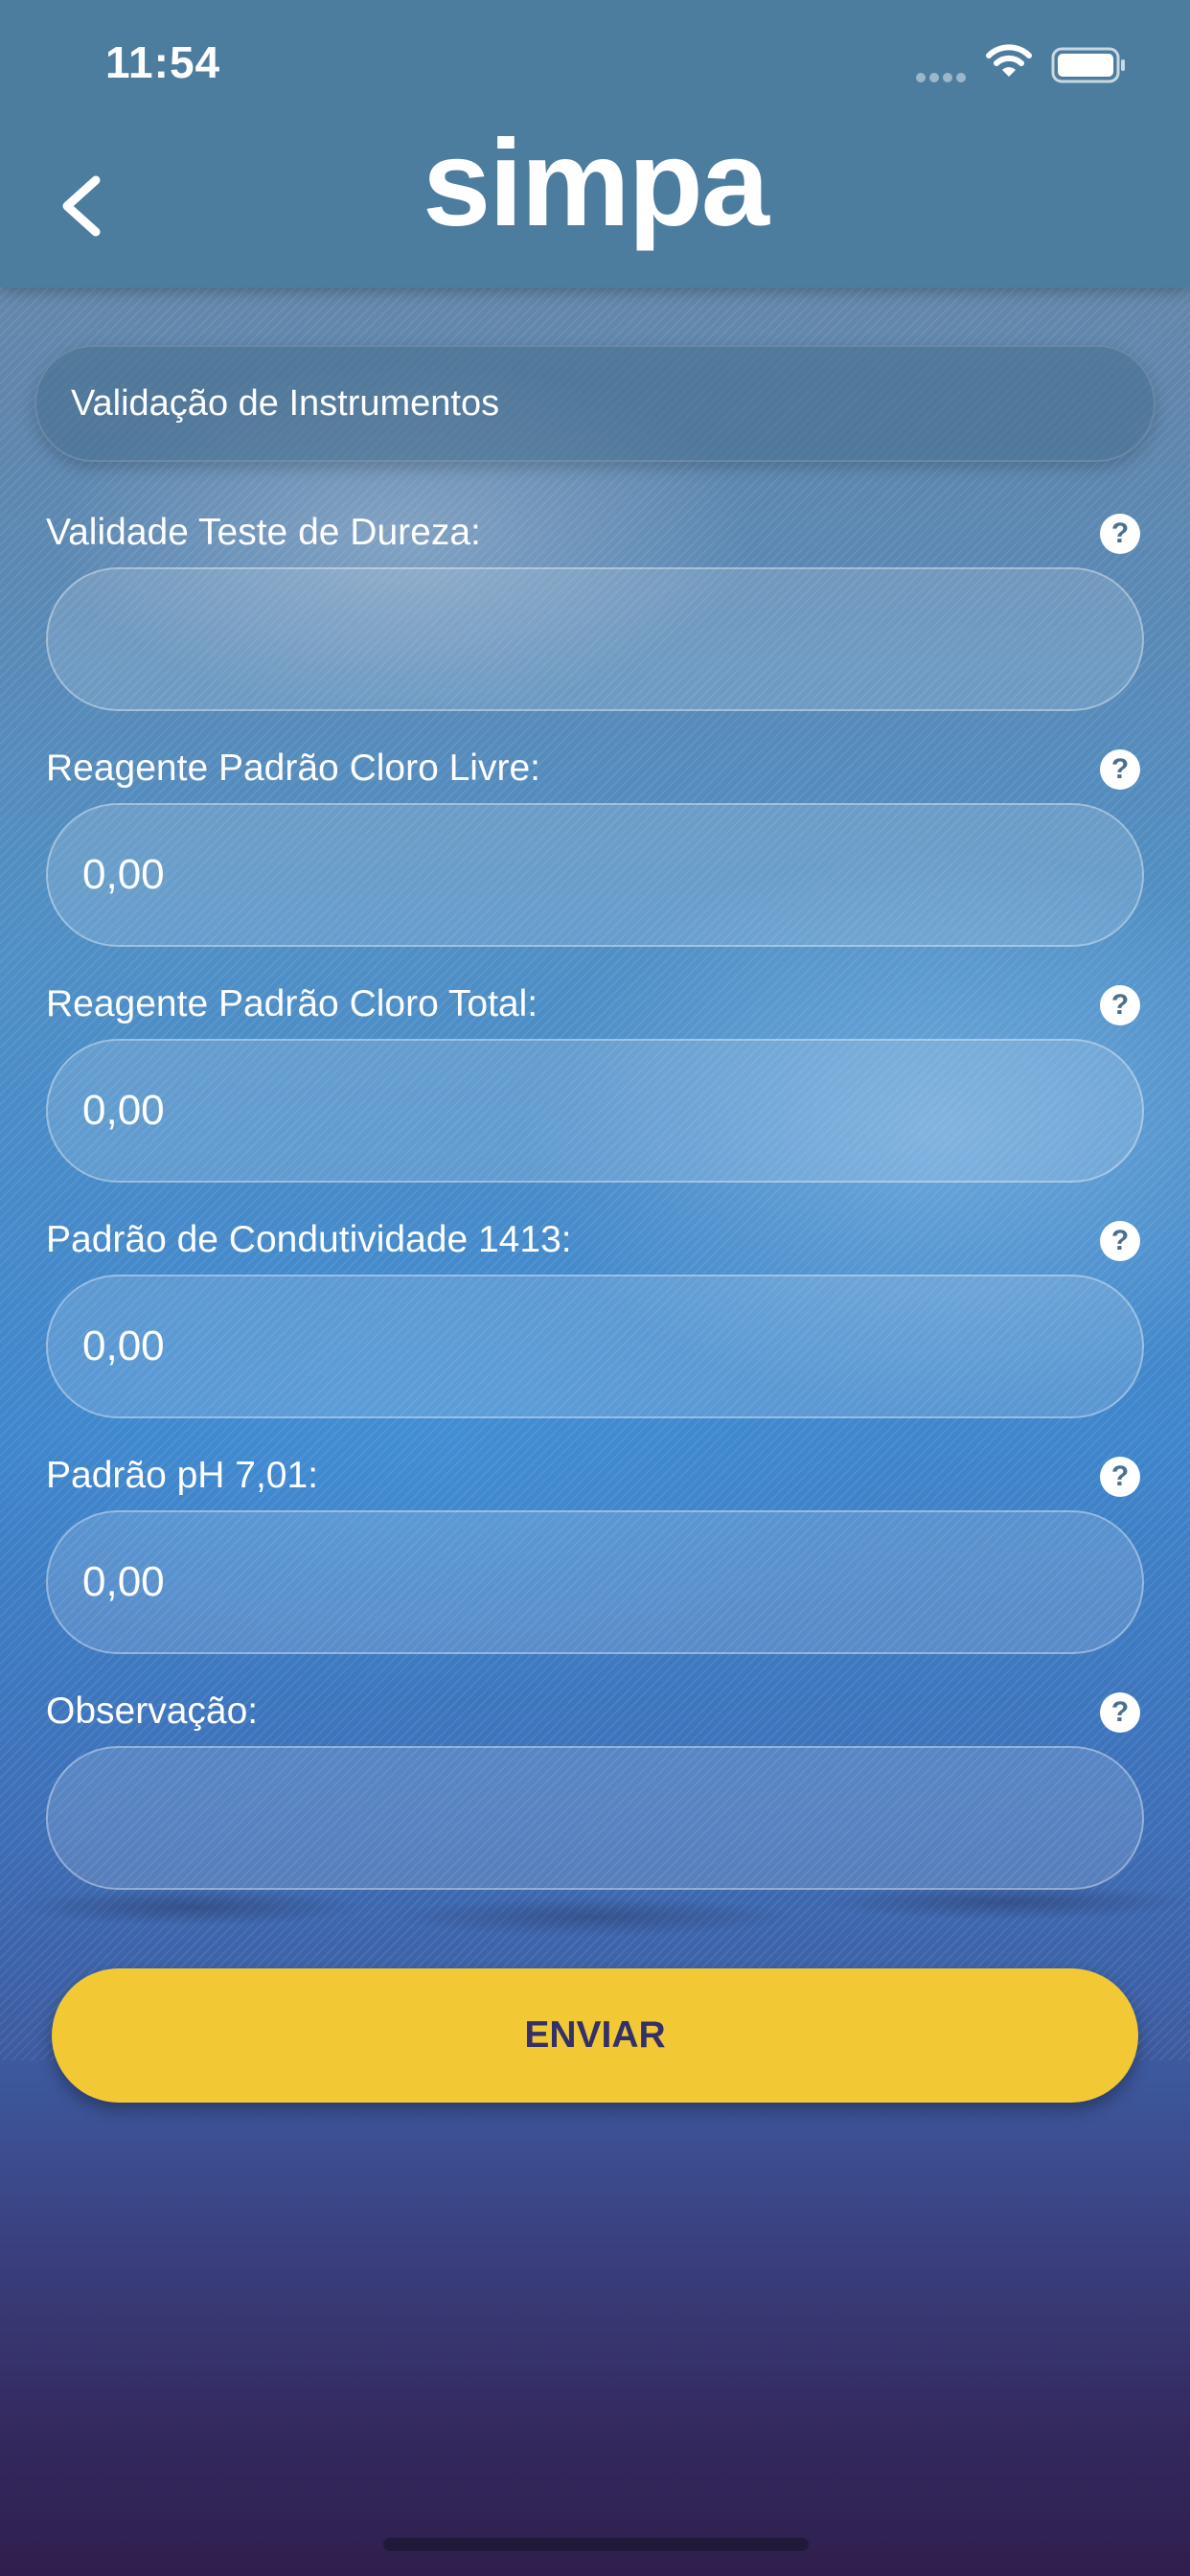 This screenshot has height=2576, width=1190. Describe the element at coordinates (595, 1582) in the screenshot. I see `input-ph: 0,00` at that location.